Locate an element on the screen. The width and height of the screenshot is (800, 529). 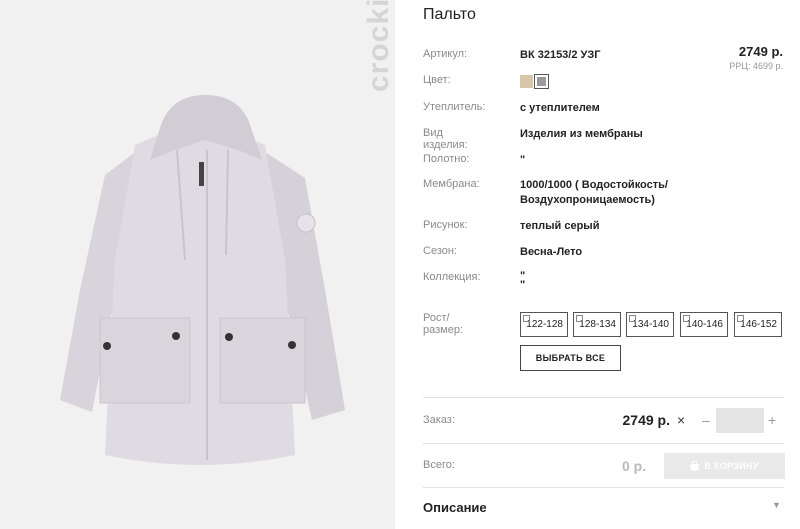
size-label: 122-128 is located at coordinates (544, 324).